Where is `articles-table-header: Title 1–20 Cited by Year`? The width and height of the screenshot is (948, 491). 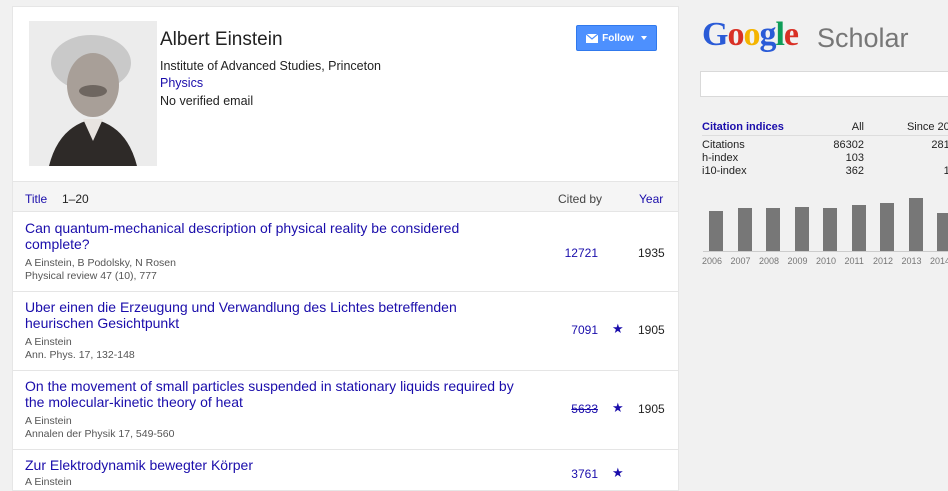 articles-table-header: Title 1–20 Cited by Year is located at coordinates (345, 196).